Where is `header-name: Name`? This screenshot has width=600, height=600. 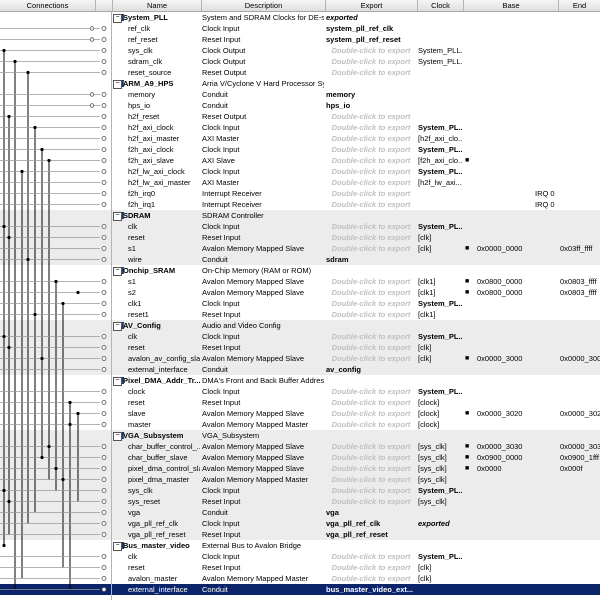 header-name: Name is located at coordinates (157, 5).